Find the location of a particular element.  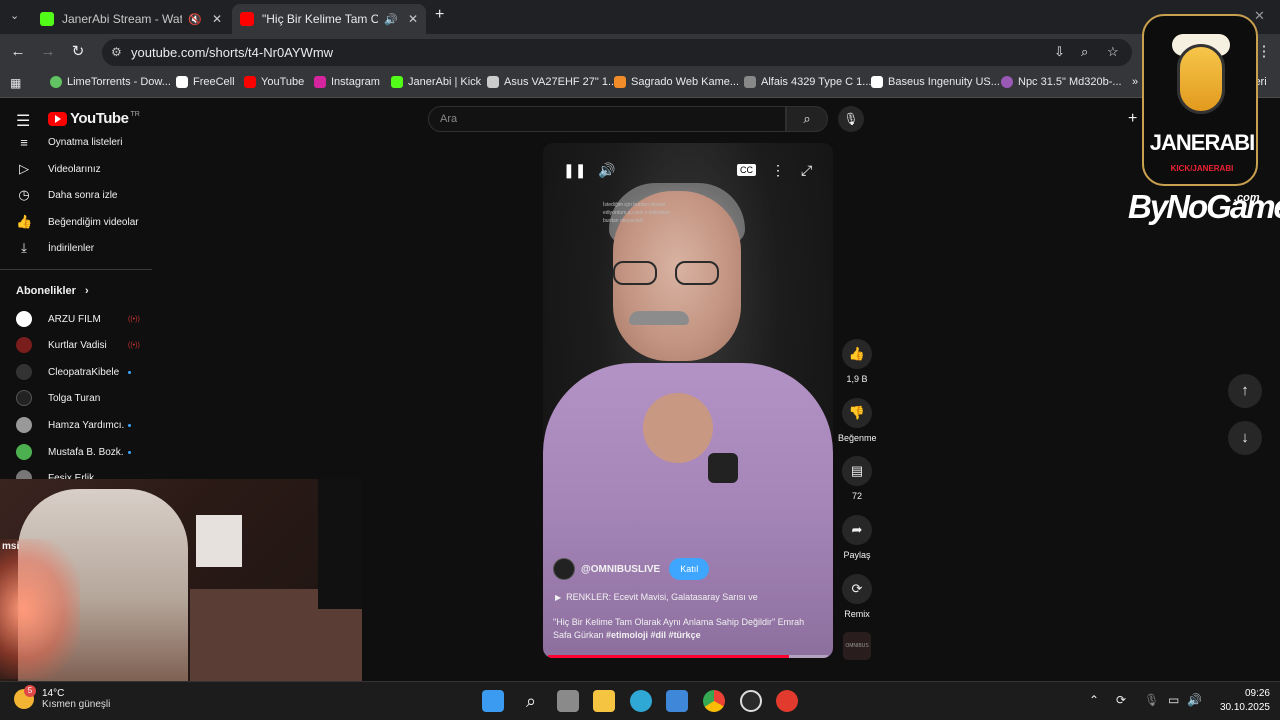

video-progress-bar is located at coordinates (688, 656).